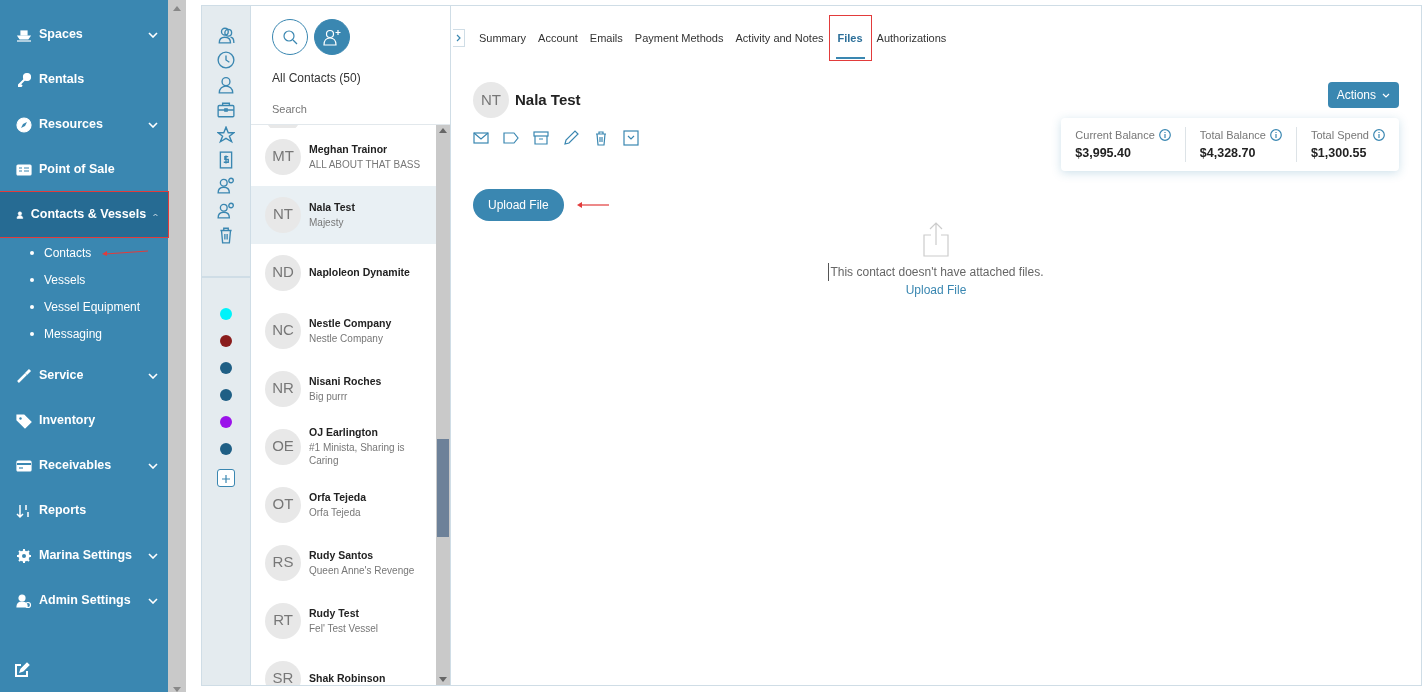 The height and width of the screenshot is (692, 1428). I want to click on nav-item: Admin Settings, so click(84, 600).